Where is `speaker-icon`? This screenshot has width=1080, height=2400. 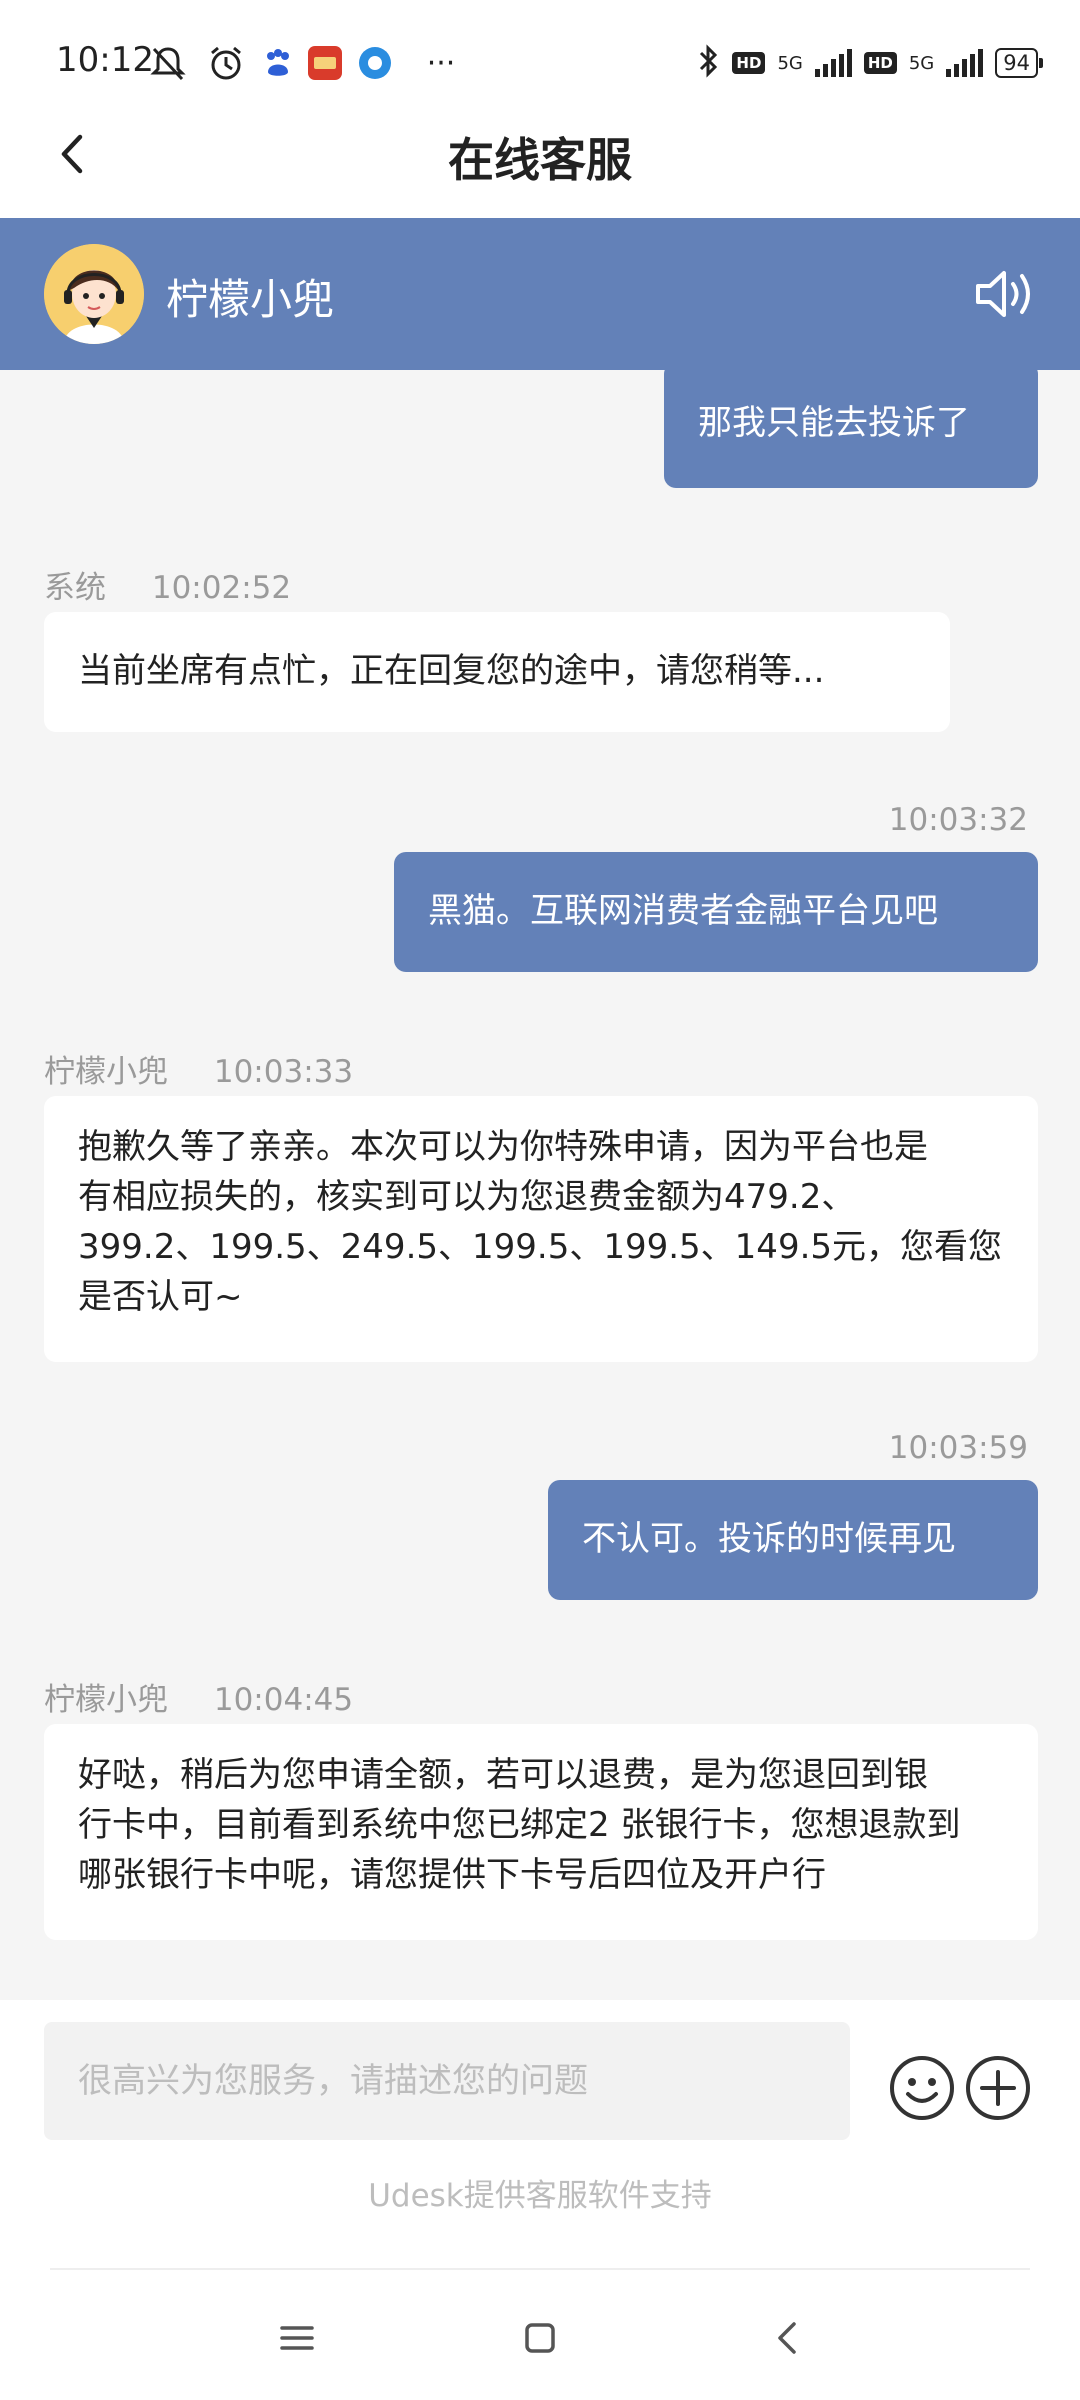 speaker-icon is located at coordinates (1003, 294).